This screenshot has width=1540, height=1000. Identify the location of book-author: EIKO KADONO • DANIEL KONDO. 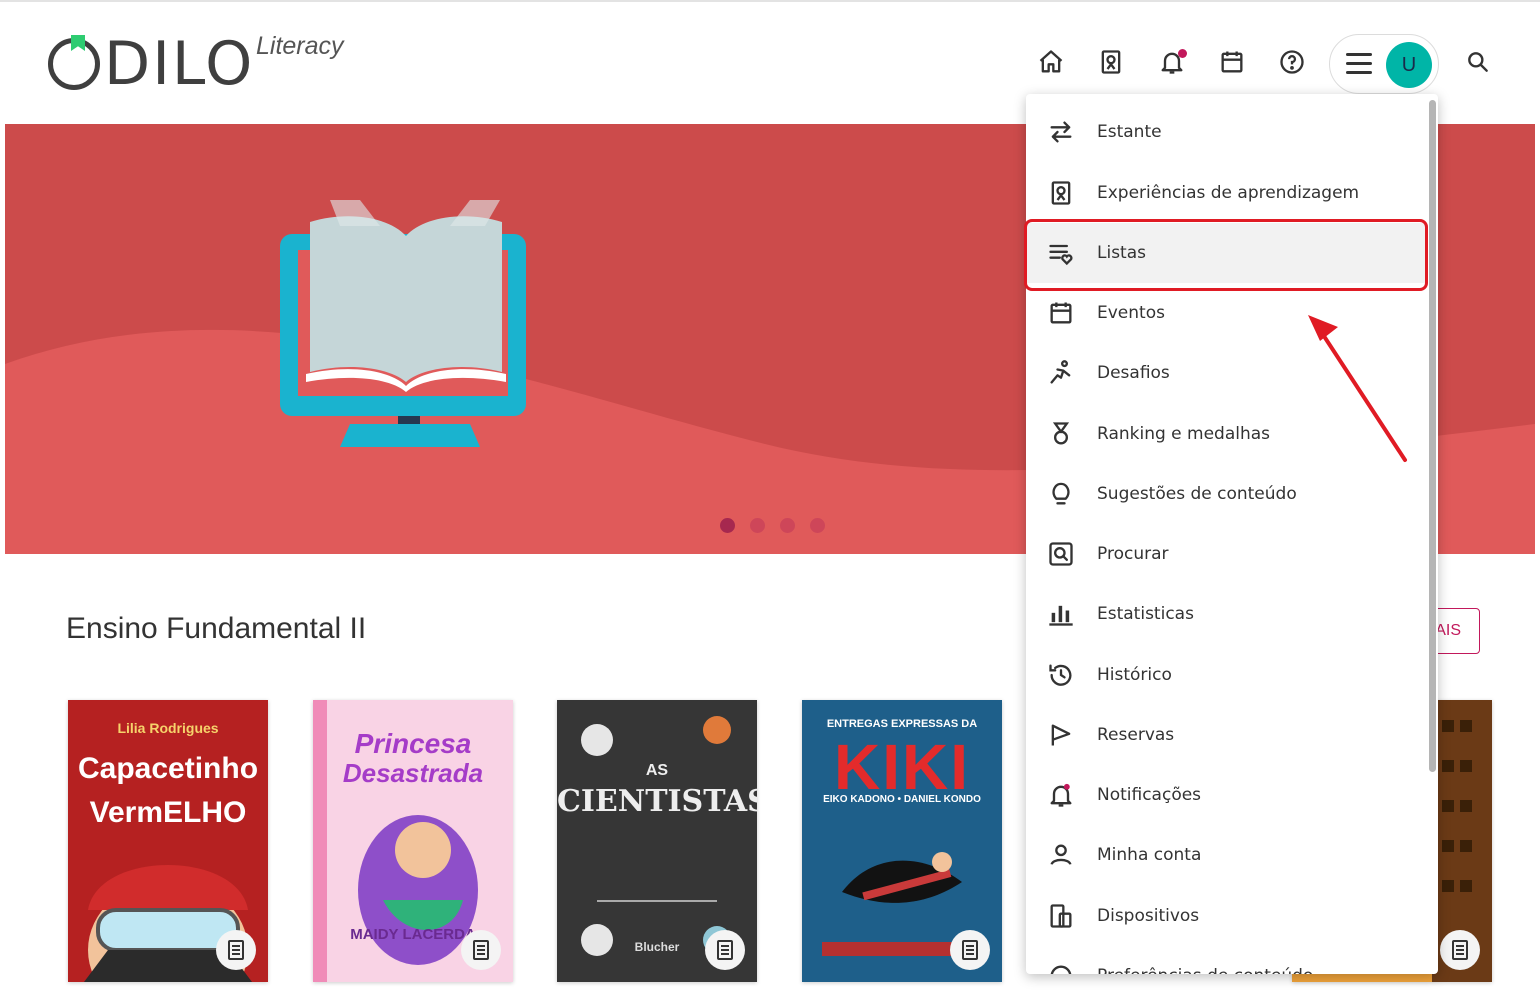
(902, 799).